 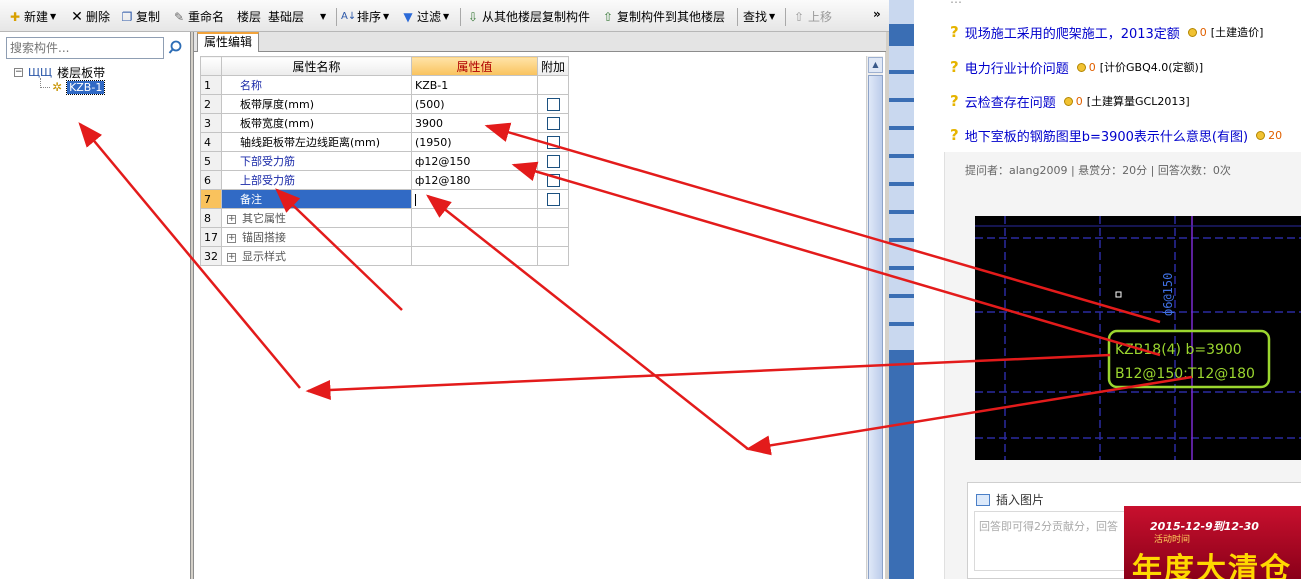 What do you see at coordinates (1010, 101) in the screenshot?
I see `question-link: 云检查存在问题` at bounding box center [1010, 101].